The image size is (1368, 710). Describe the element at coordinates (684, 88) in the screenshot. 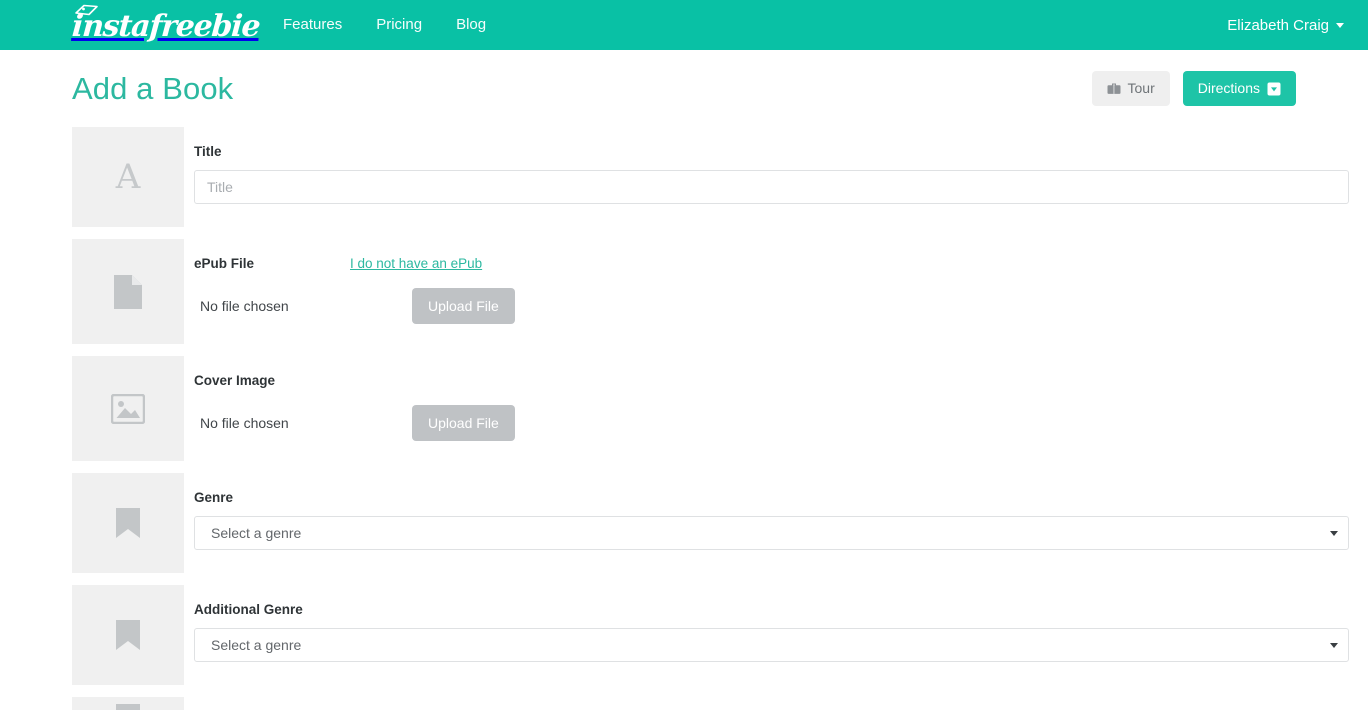

I see `page-header: Add a Book Tour Directions` at that location.